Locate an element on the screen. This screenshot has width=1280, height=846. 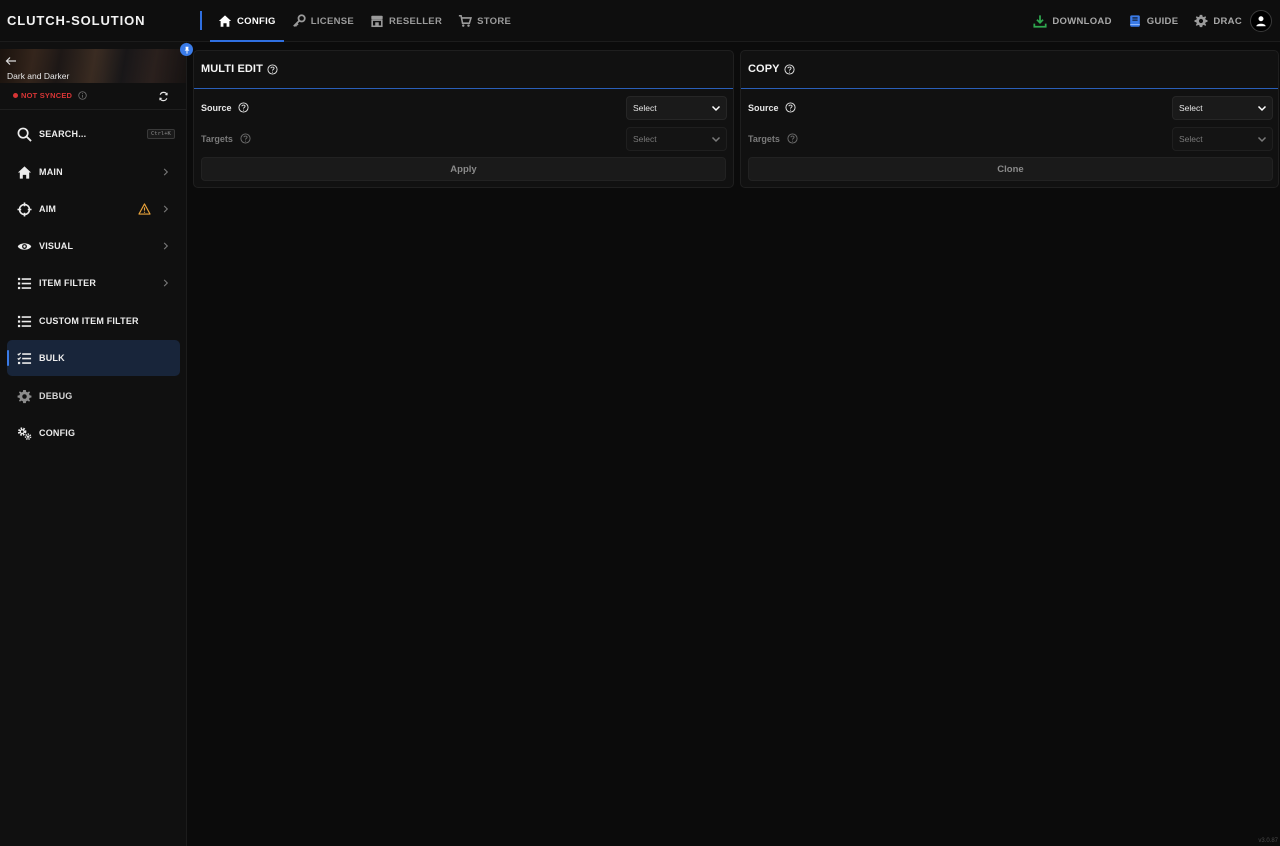
copy-source-label: Source is located at coordinates (763, 108).